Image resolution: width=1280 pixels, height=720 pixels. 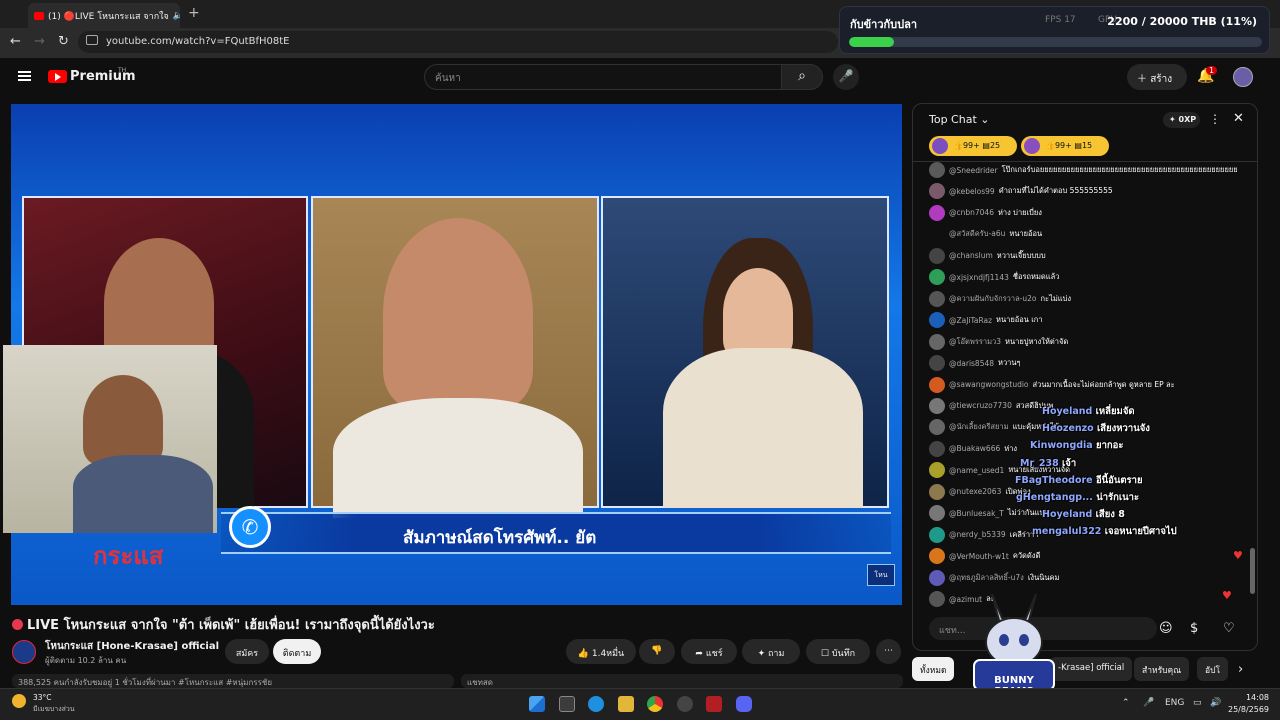 What do you see at coordinates (601, 651) in the screenshot?
I see `like-button: 👍 1.4หมื่น` at bounding box center [601, 651].